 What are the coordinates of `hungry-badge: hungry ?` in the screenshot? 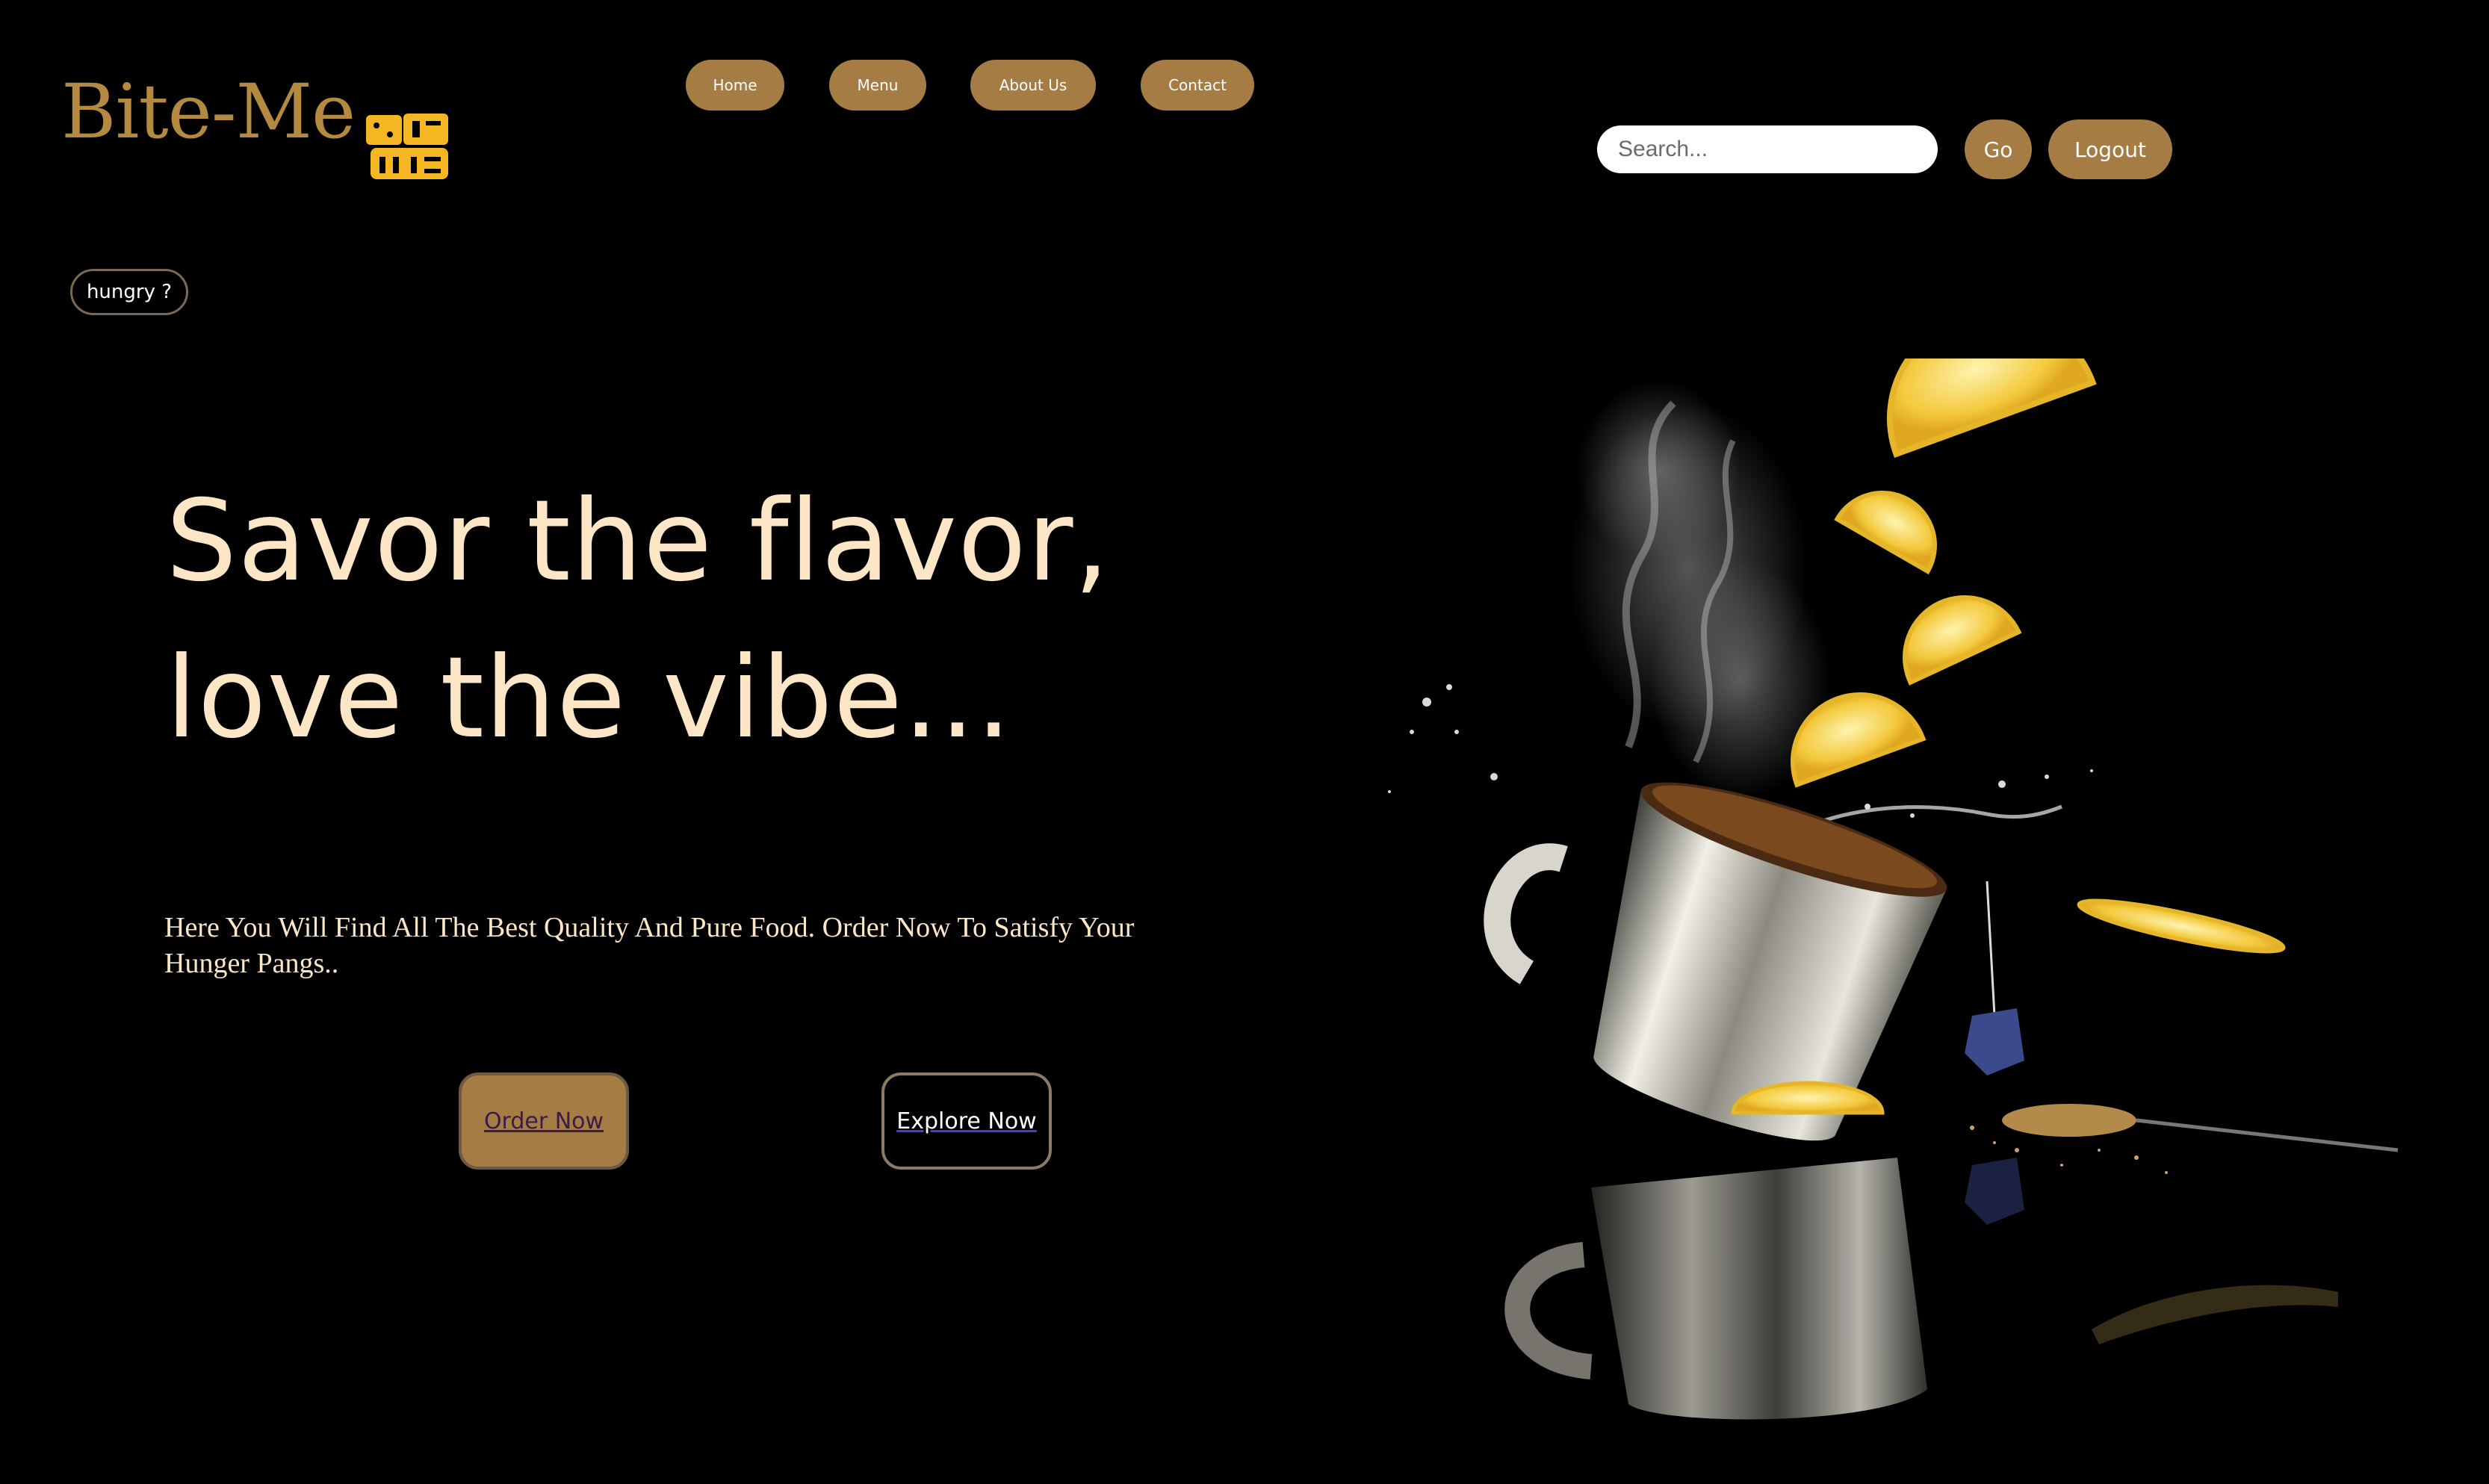 It's located at (129, 292).